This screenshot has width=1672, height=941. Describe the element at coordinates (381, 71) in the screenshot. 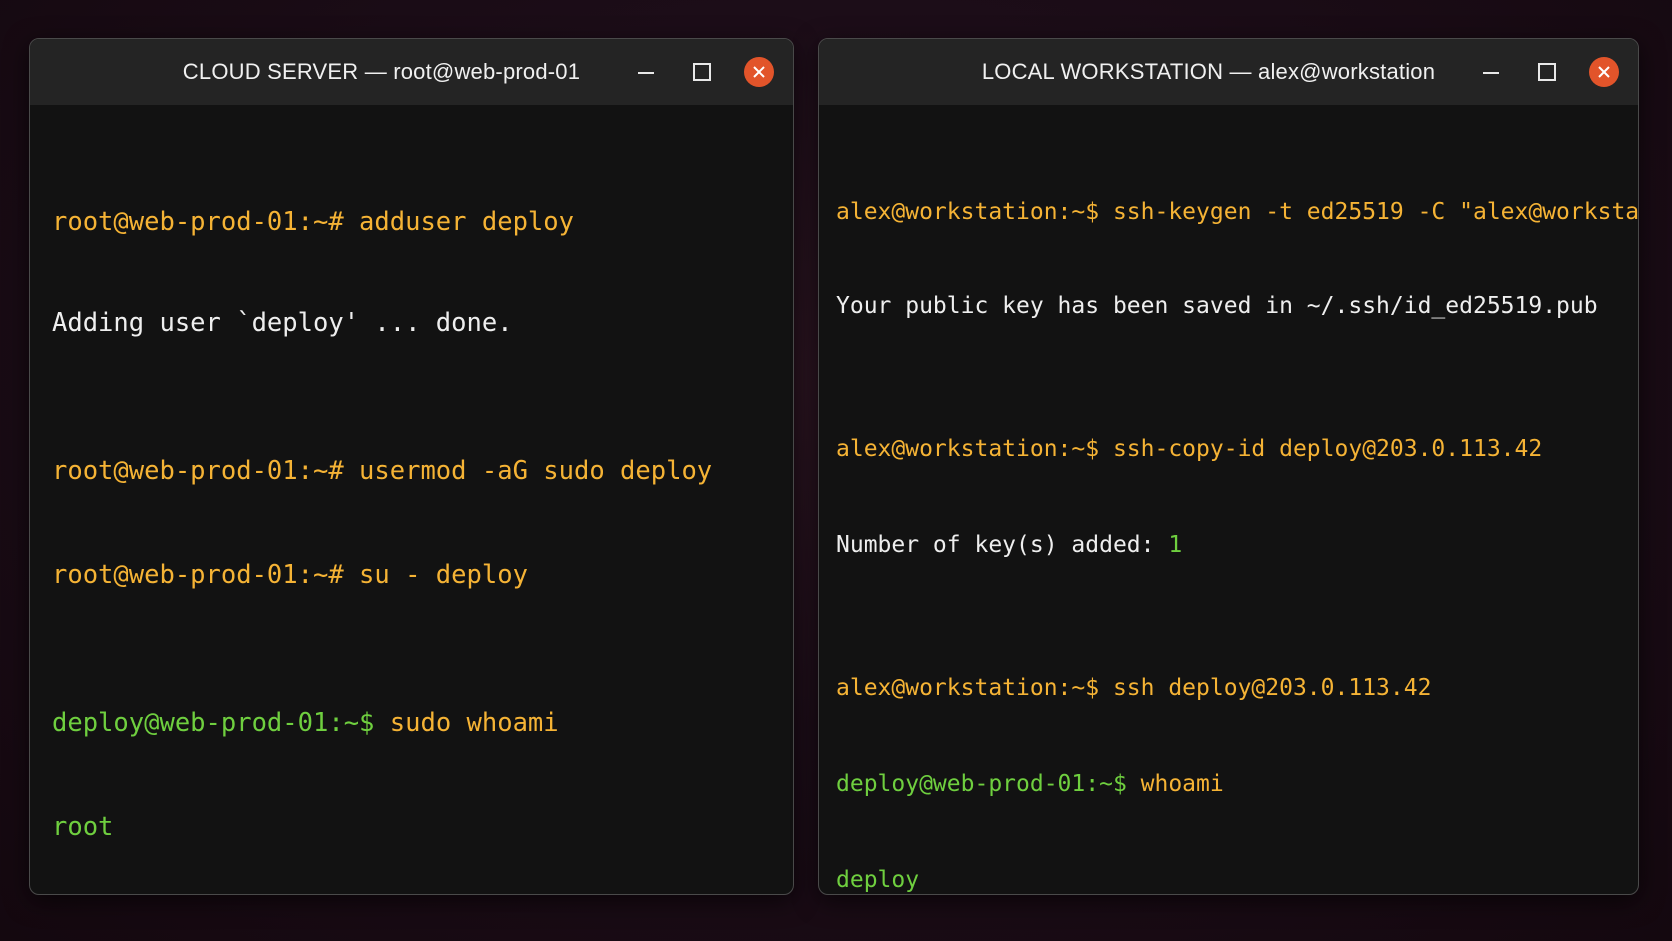

I see `window-title: CLOUD SERVER — root@web-prod-01` at that location.